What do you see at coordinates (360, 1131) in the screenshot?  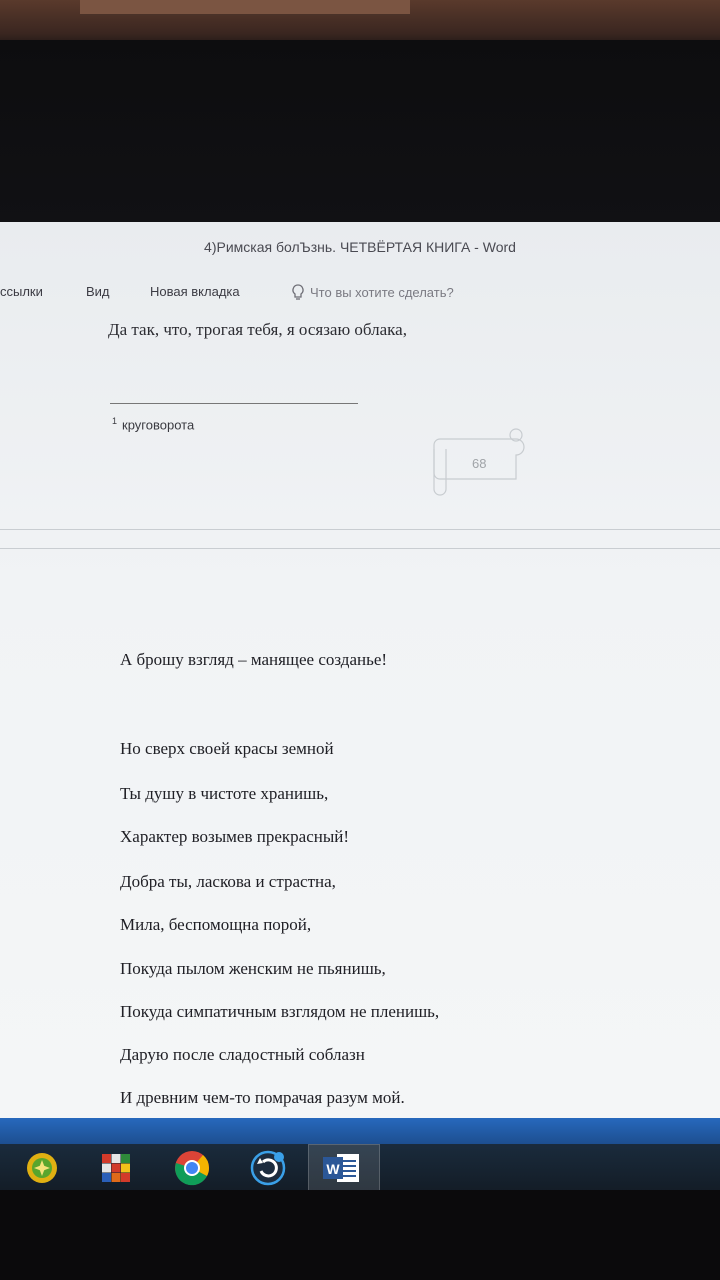 I see `taskbar-top-strip` at bounding box center [360, 1131].